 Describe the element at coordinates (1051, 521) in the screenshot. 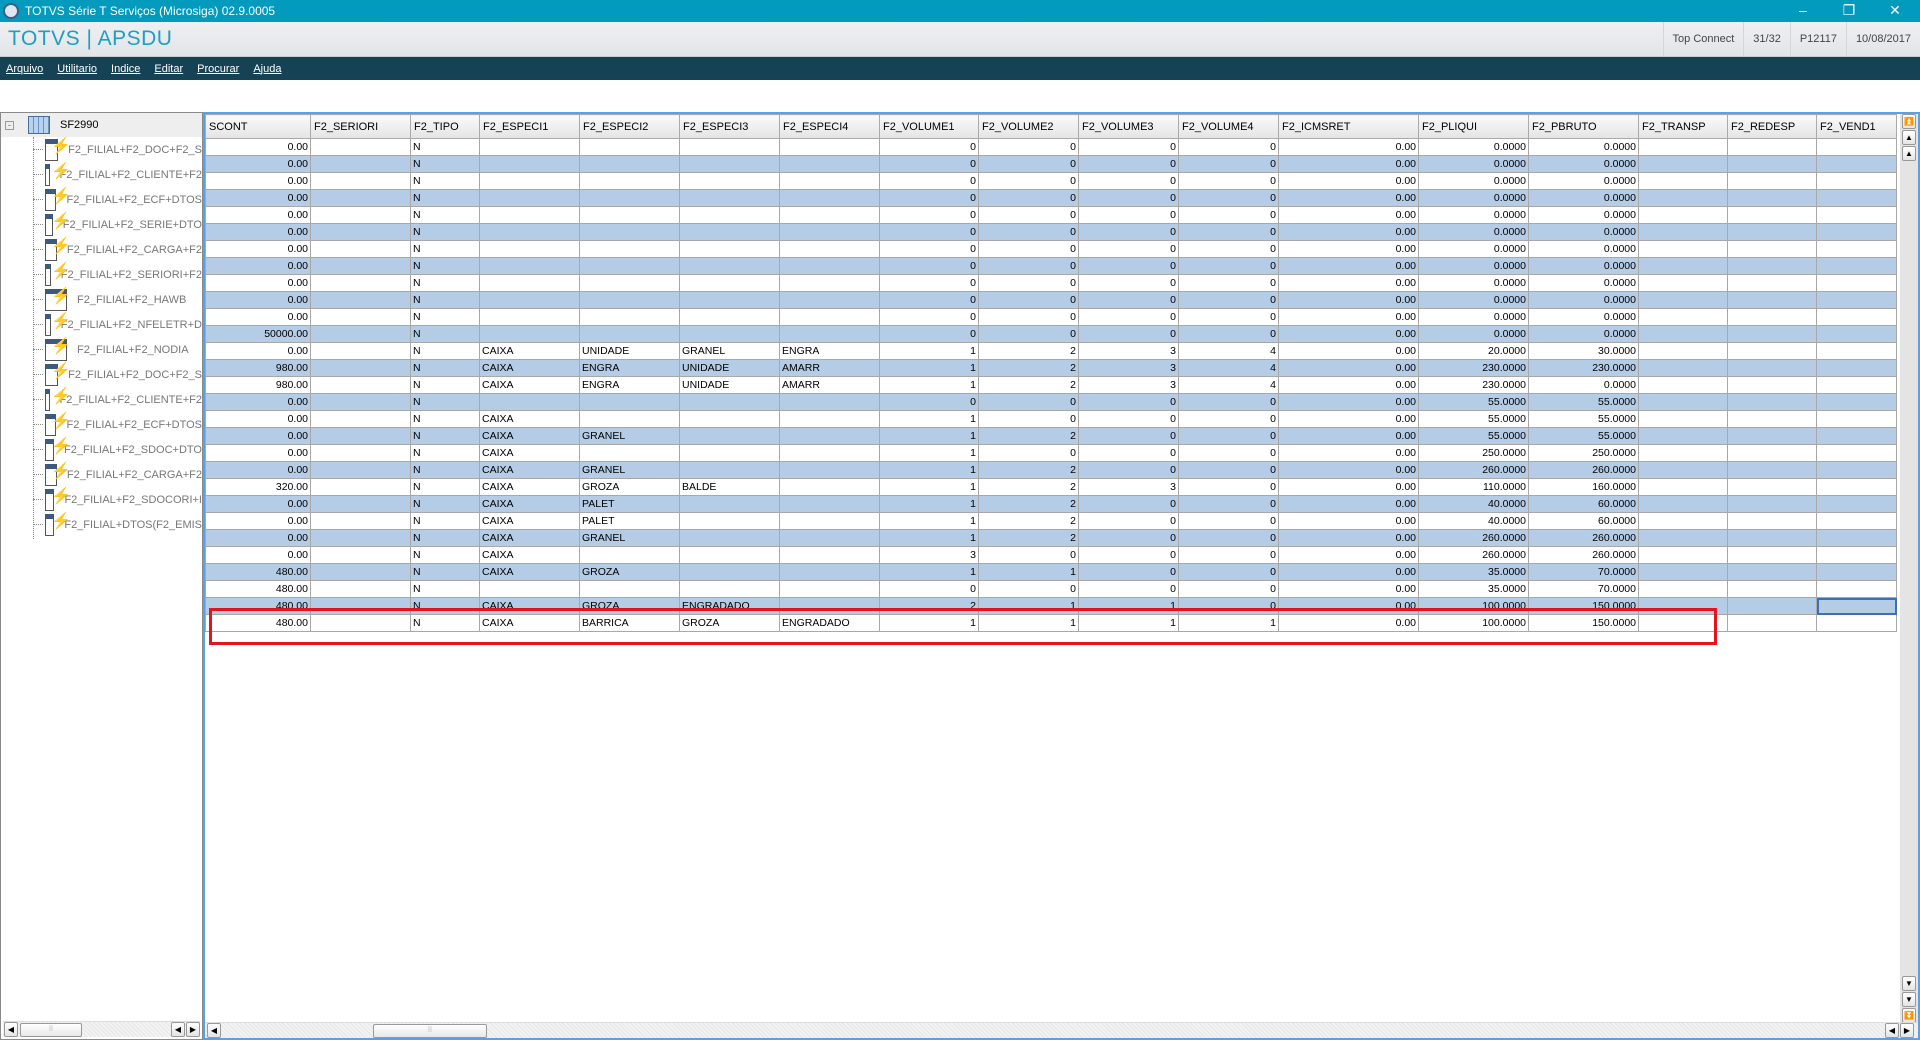

I see `table-row: 0.00 N CAIXA PALET 1 2 0 0 0.00 40.0000 60.0000` at that location.